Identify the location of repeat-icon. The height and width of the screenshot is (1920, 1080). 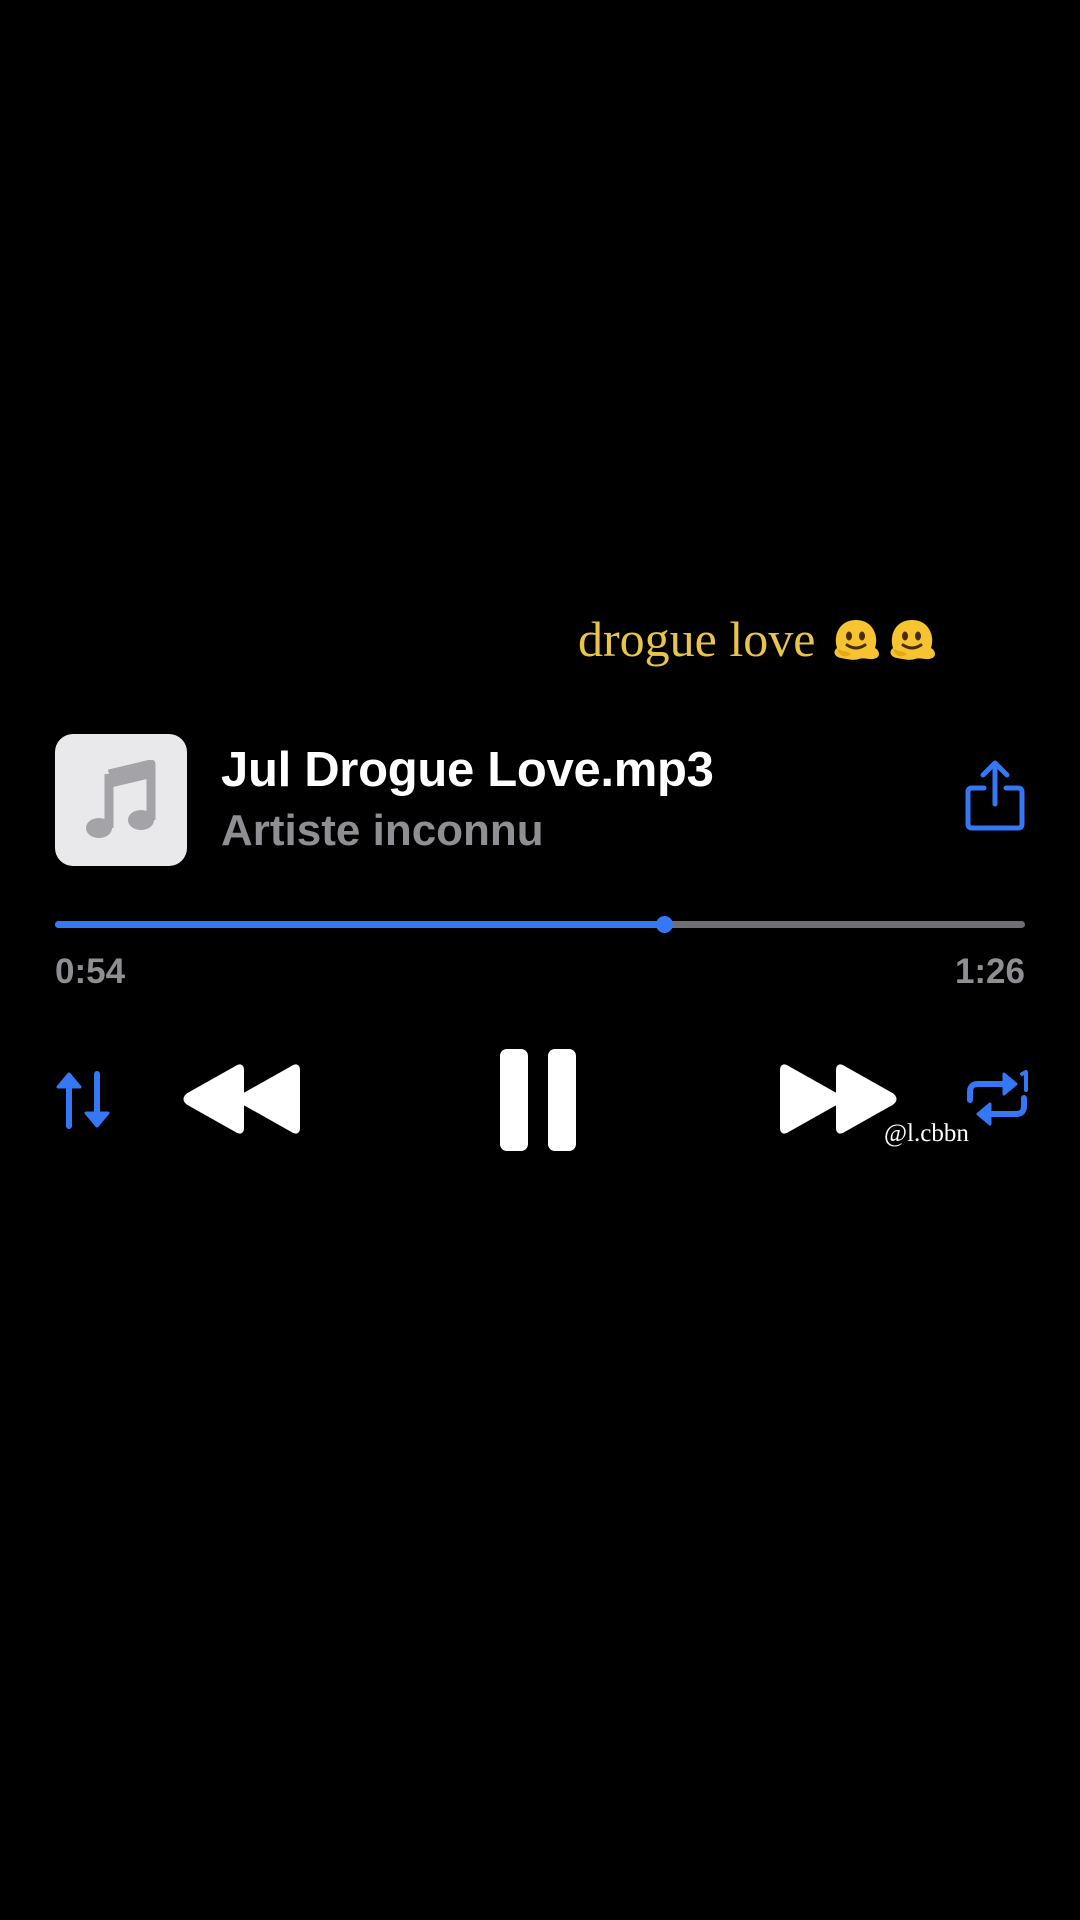
(997, 1098).